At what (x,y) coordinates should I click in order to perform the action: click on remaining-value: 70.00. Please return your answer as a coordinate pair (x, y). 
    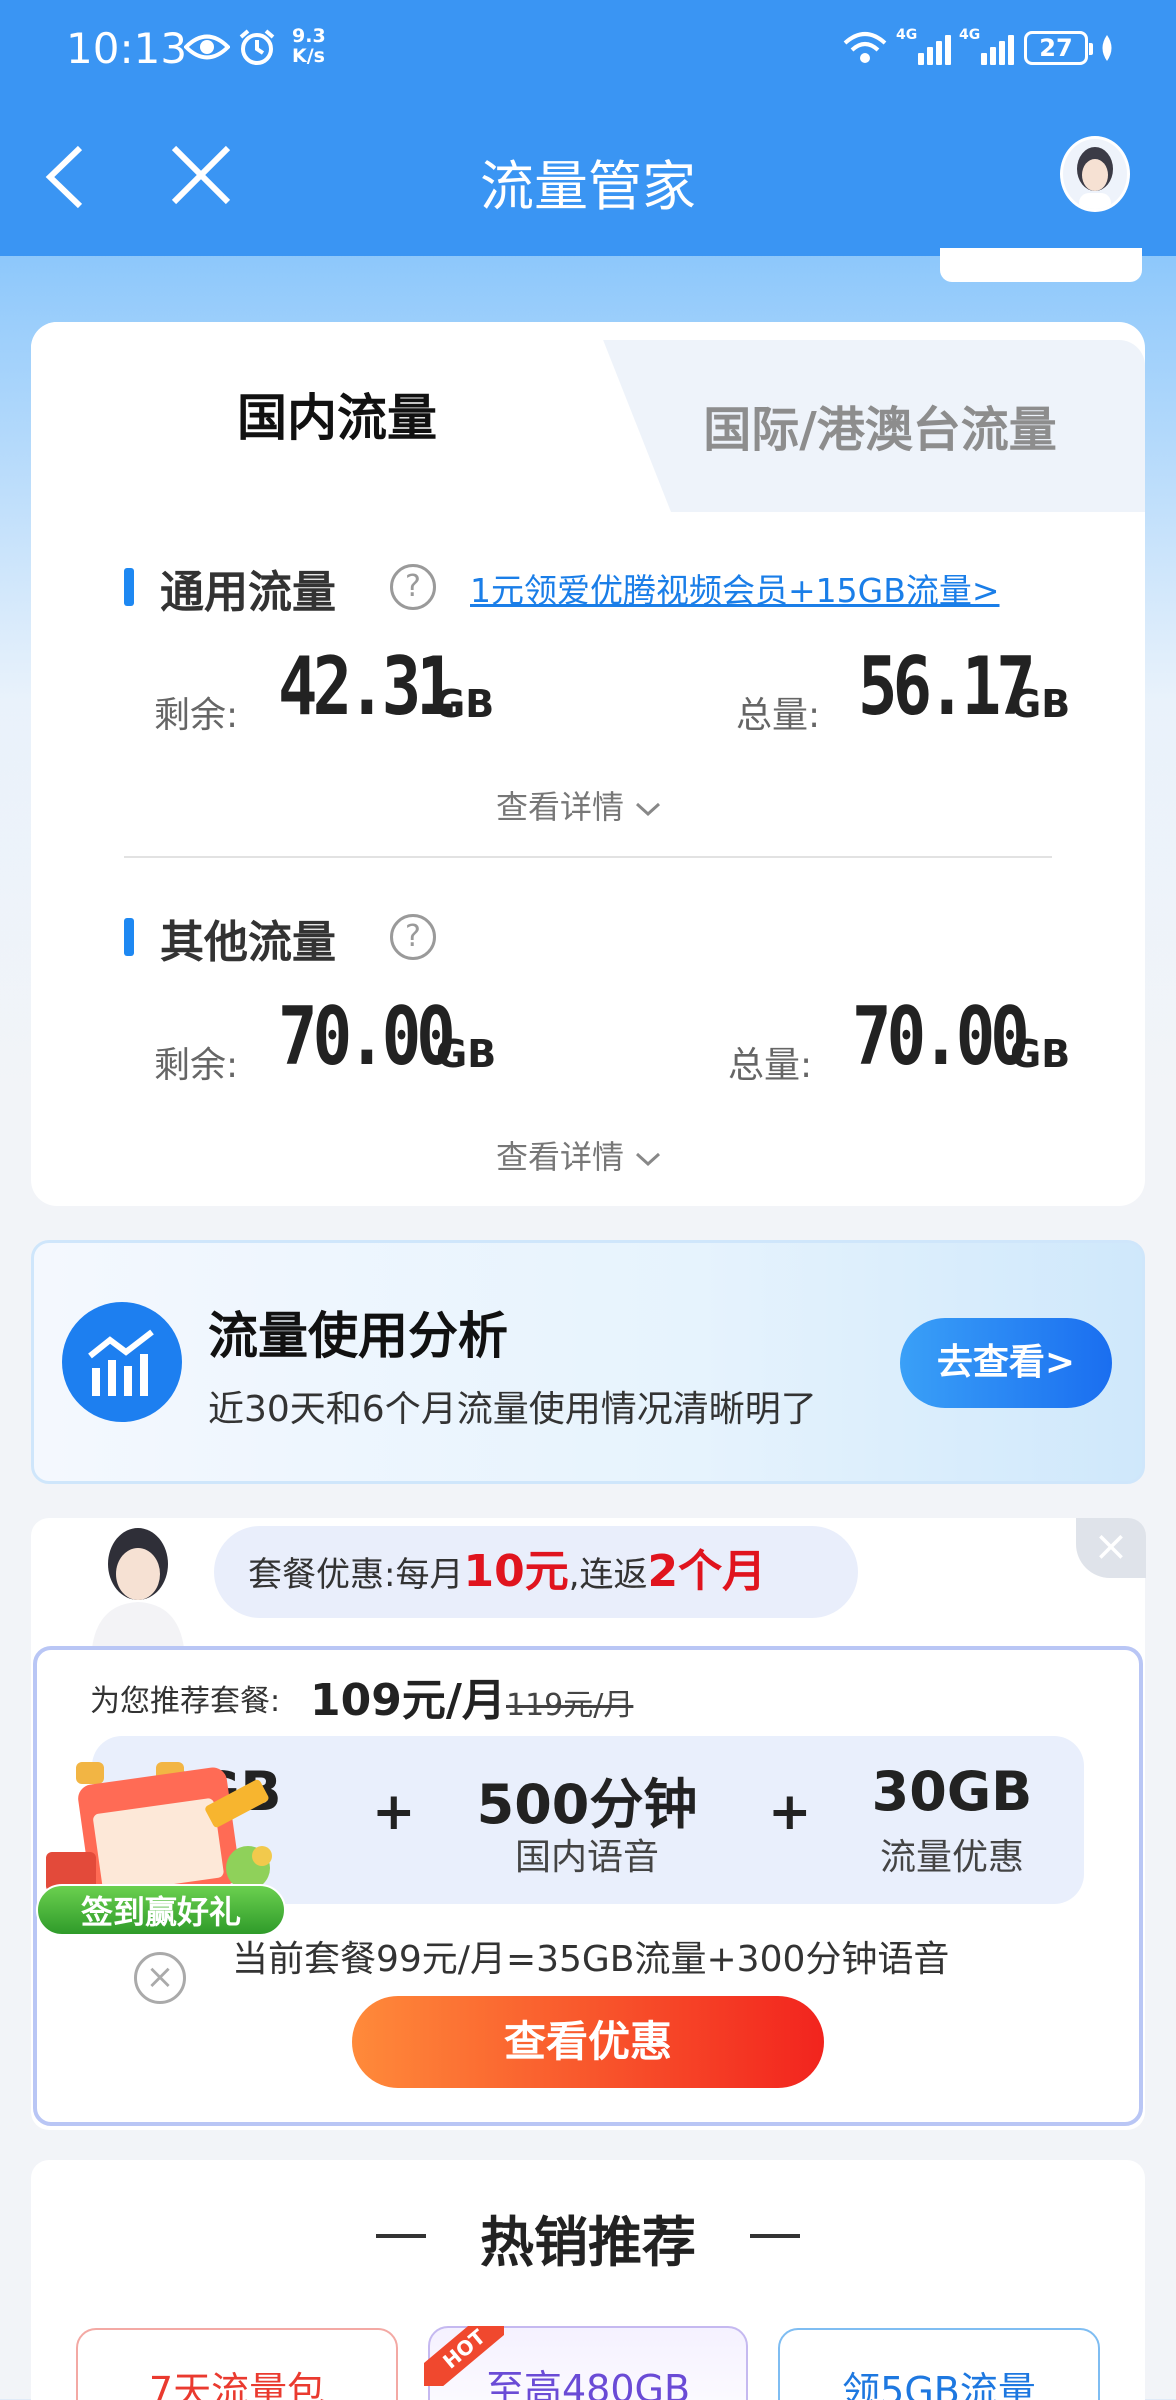
    Looking at the image, I should click on (367, 1036).